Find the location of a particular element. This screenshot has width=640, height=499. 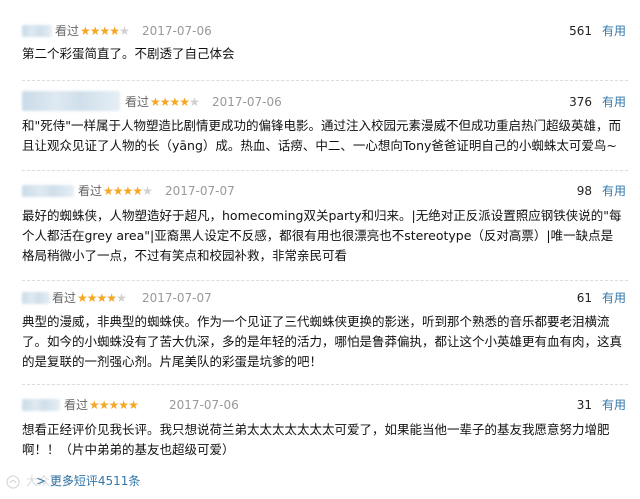

vote-count: 98 is located at coordinates (584, 191).